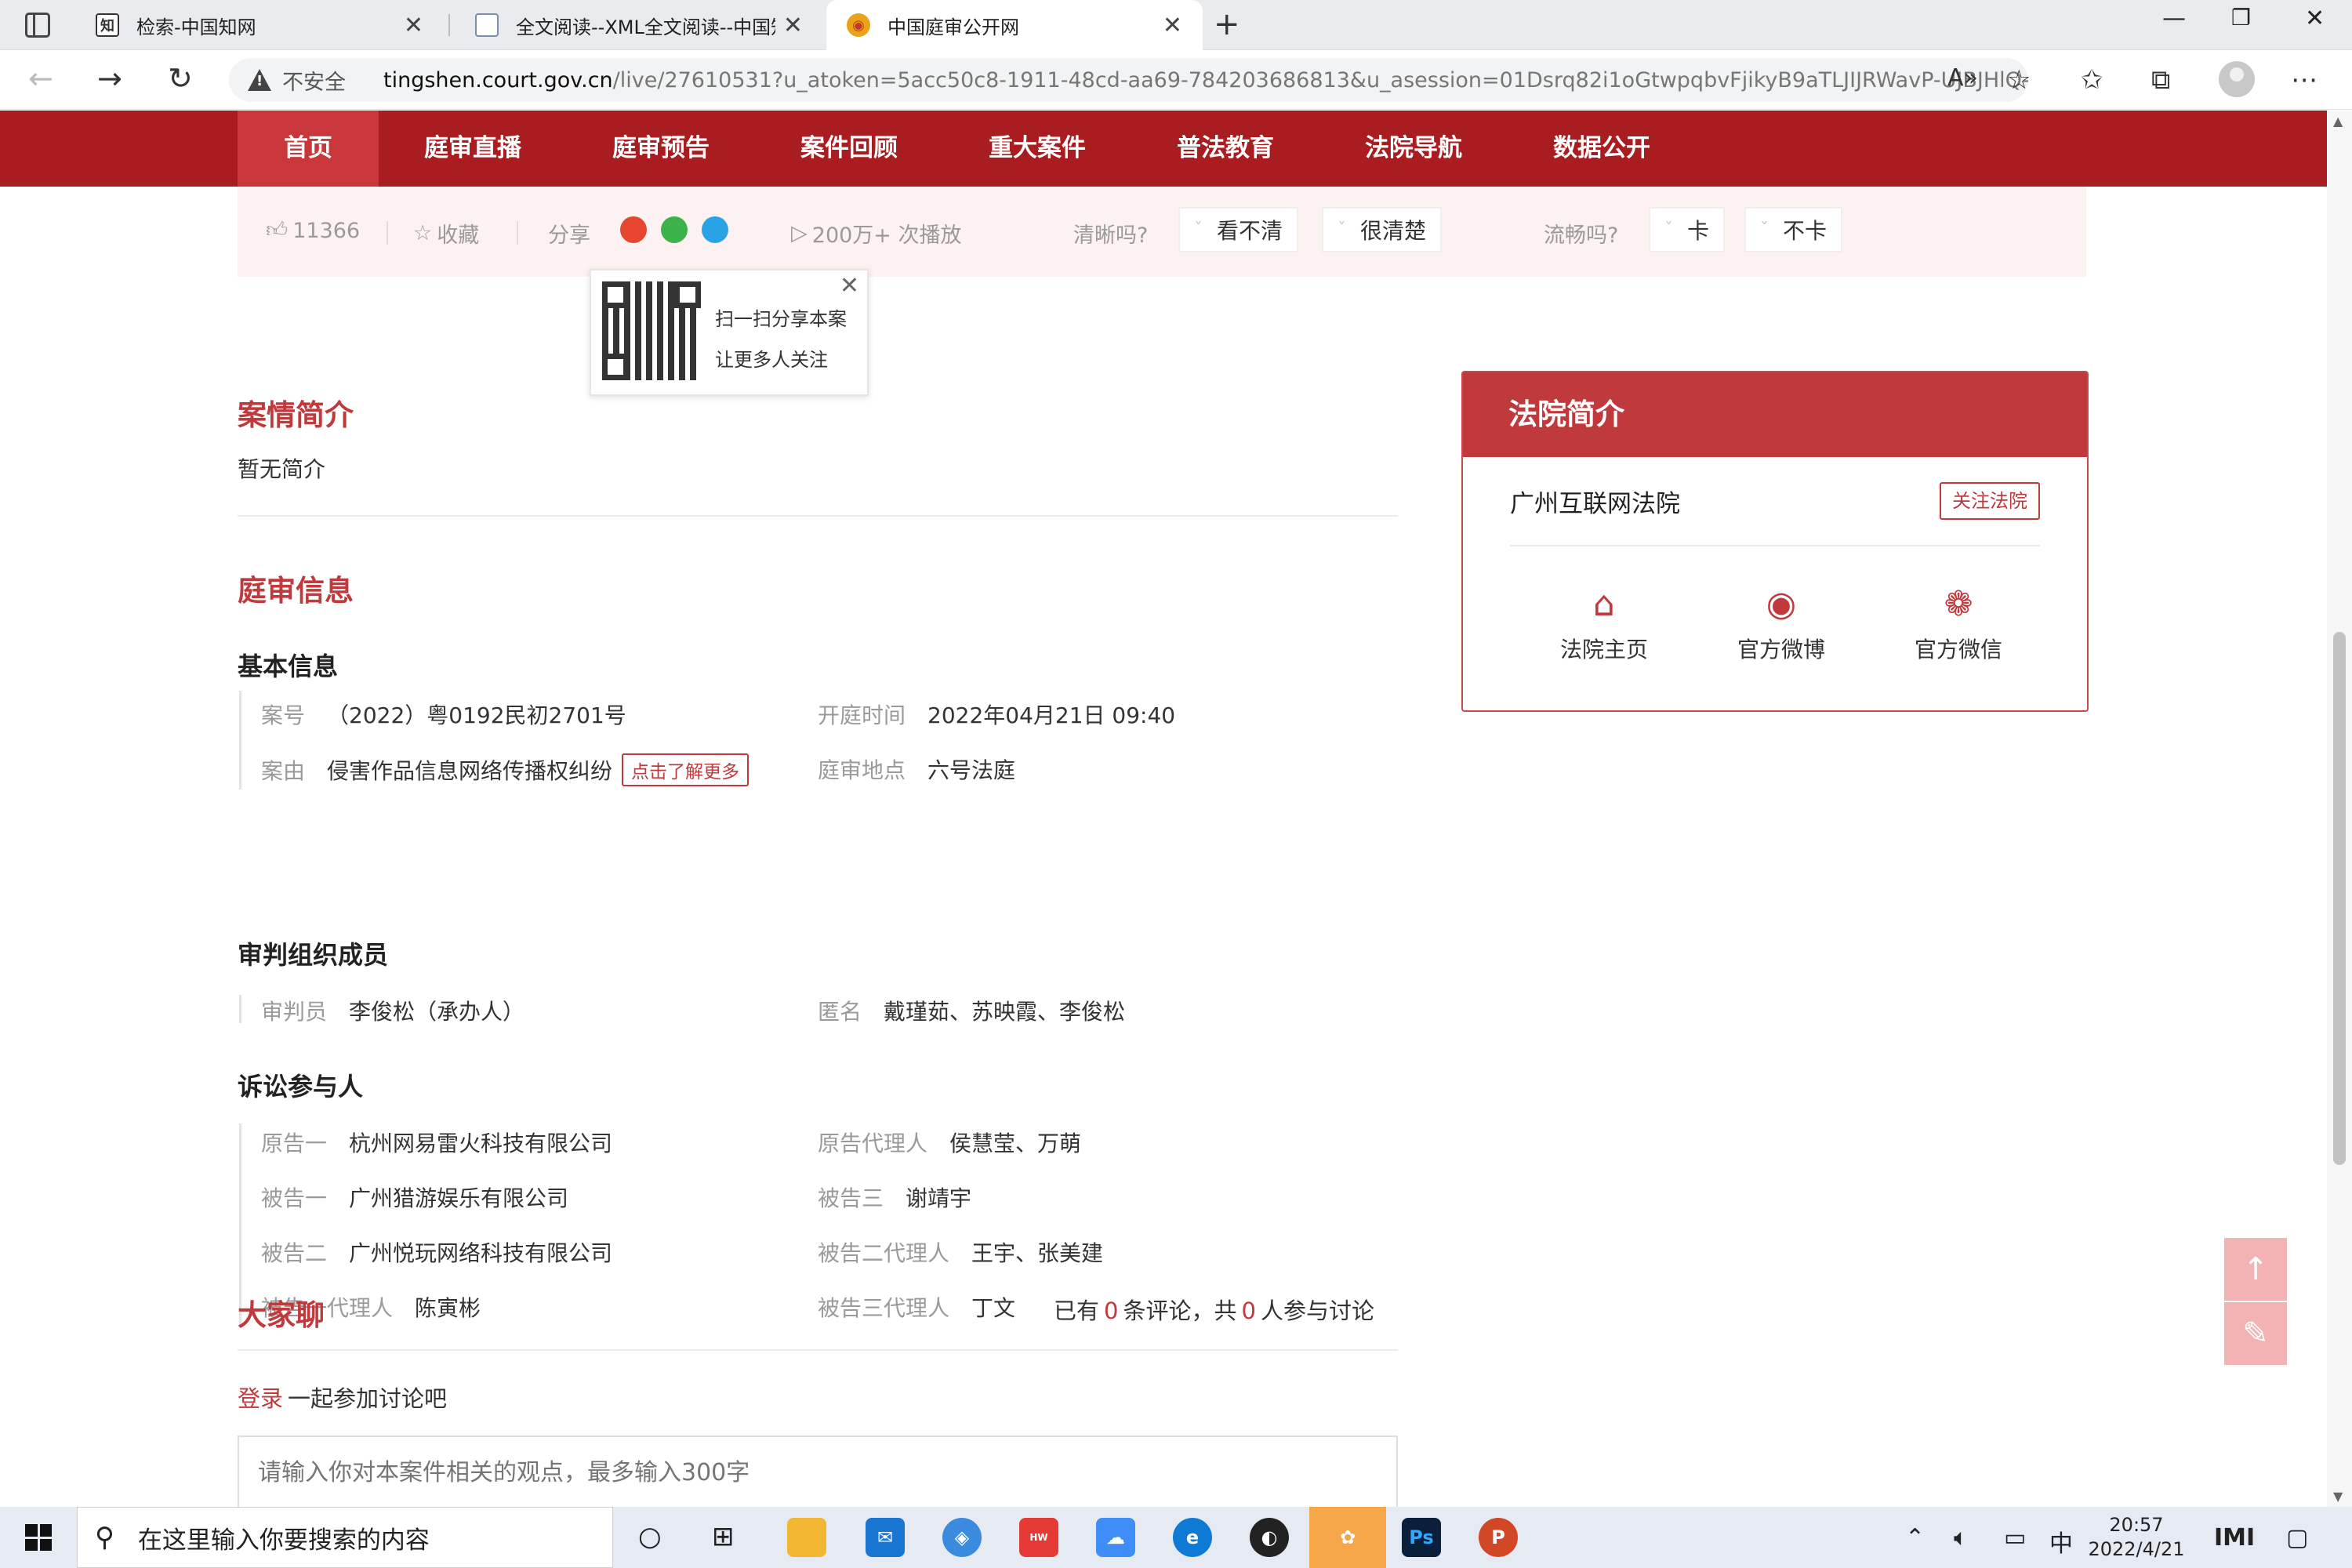  Describe the element at coordinates (723, 1536) in the screenshot. I see `task-view-icon: ⊞` at that location.